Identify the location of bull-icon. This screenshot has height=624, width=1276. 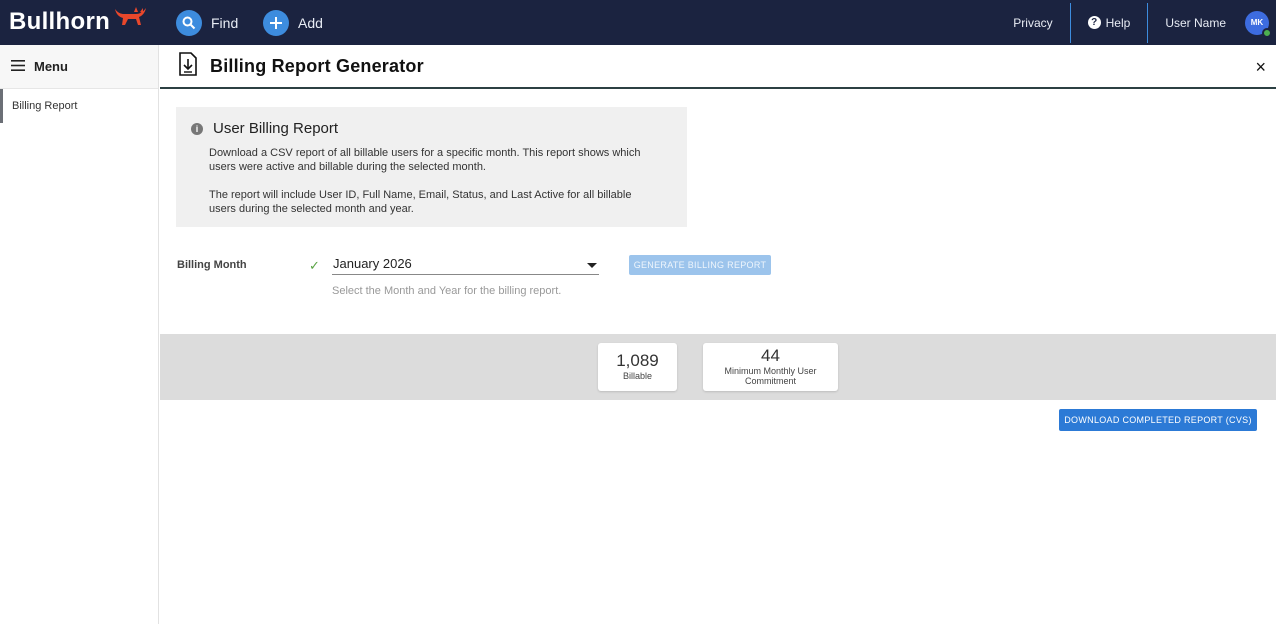
(130, 20).